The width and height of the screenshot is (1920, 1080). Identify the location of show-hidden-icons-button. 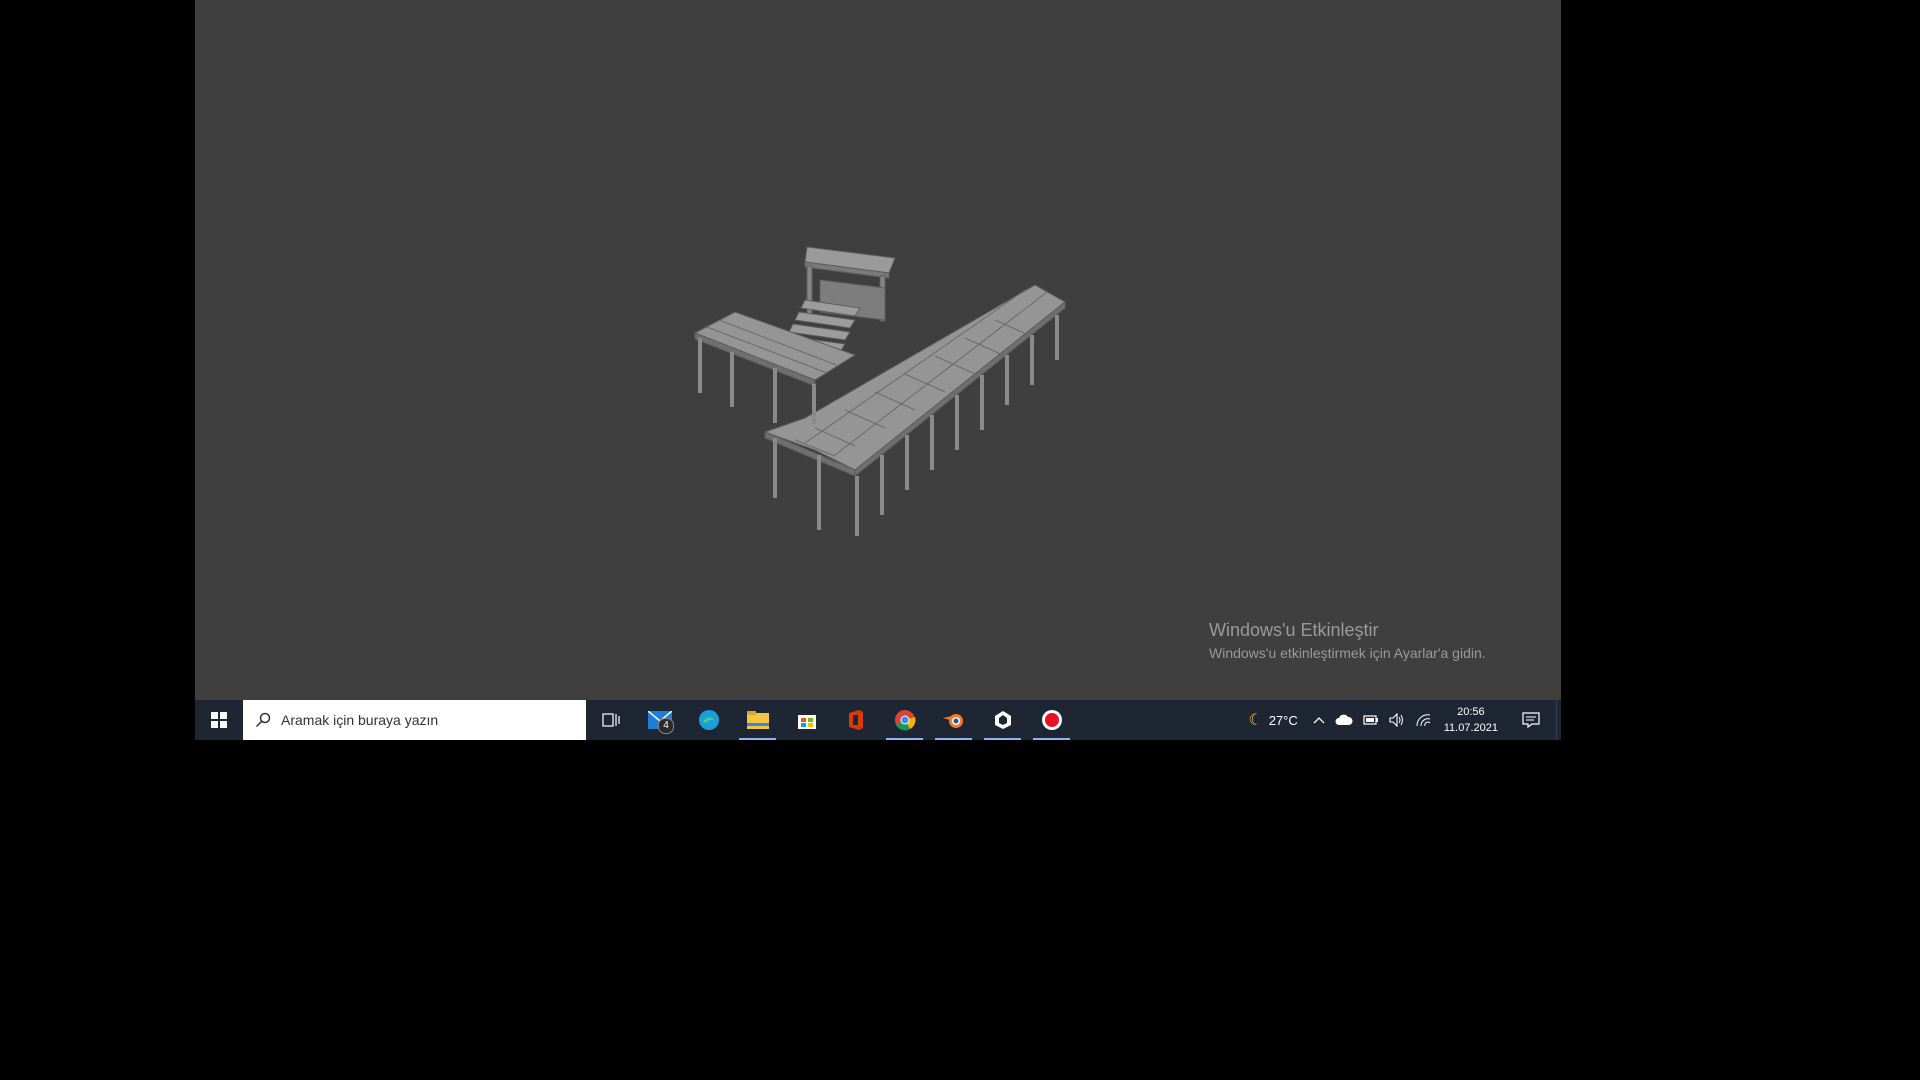
(1319, 720).